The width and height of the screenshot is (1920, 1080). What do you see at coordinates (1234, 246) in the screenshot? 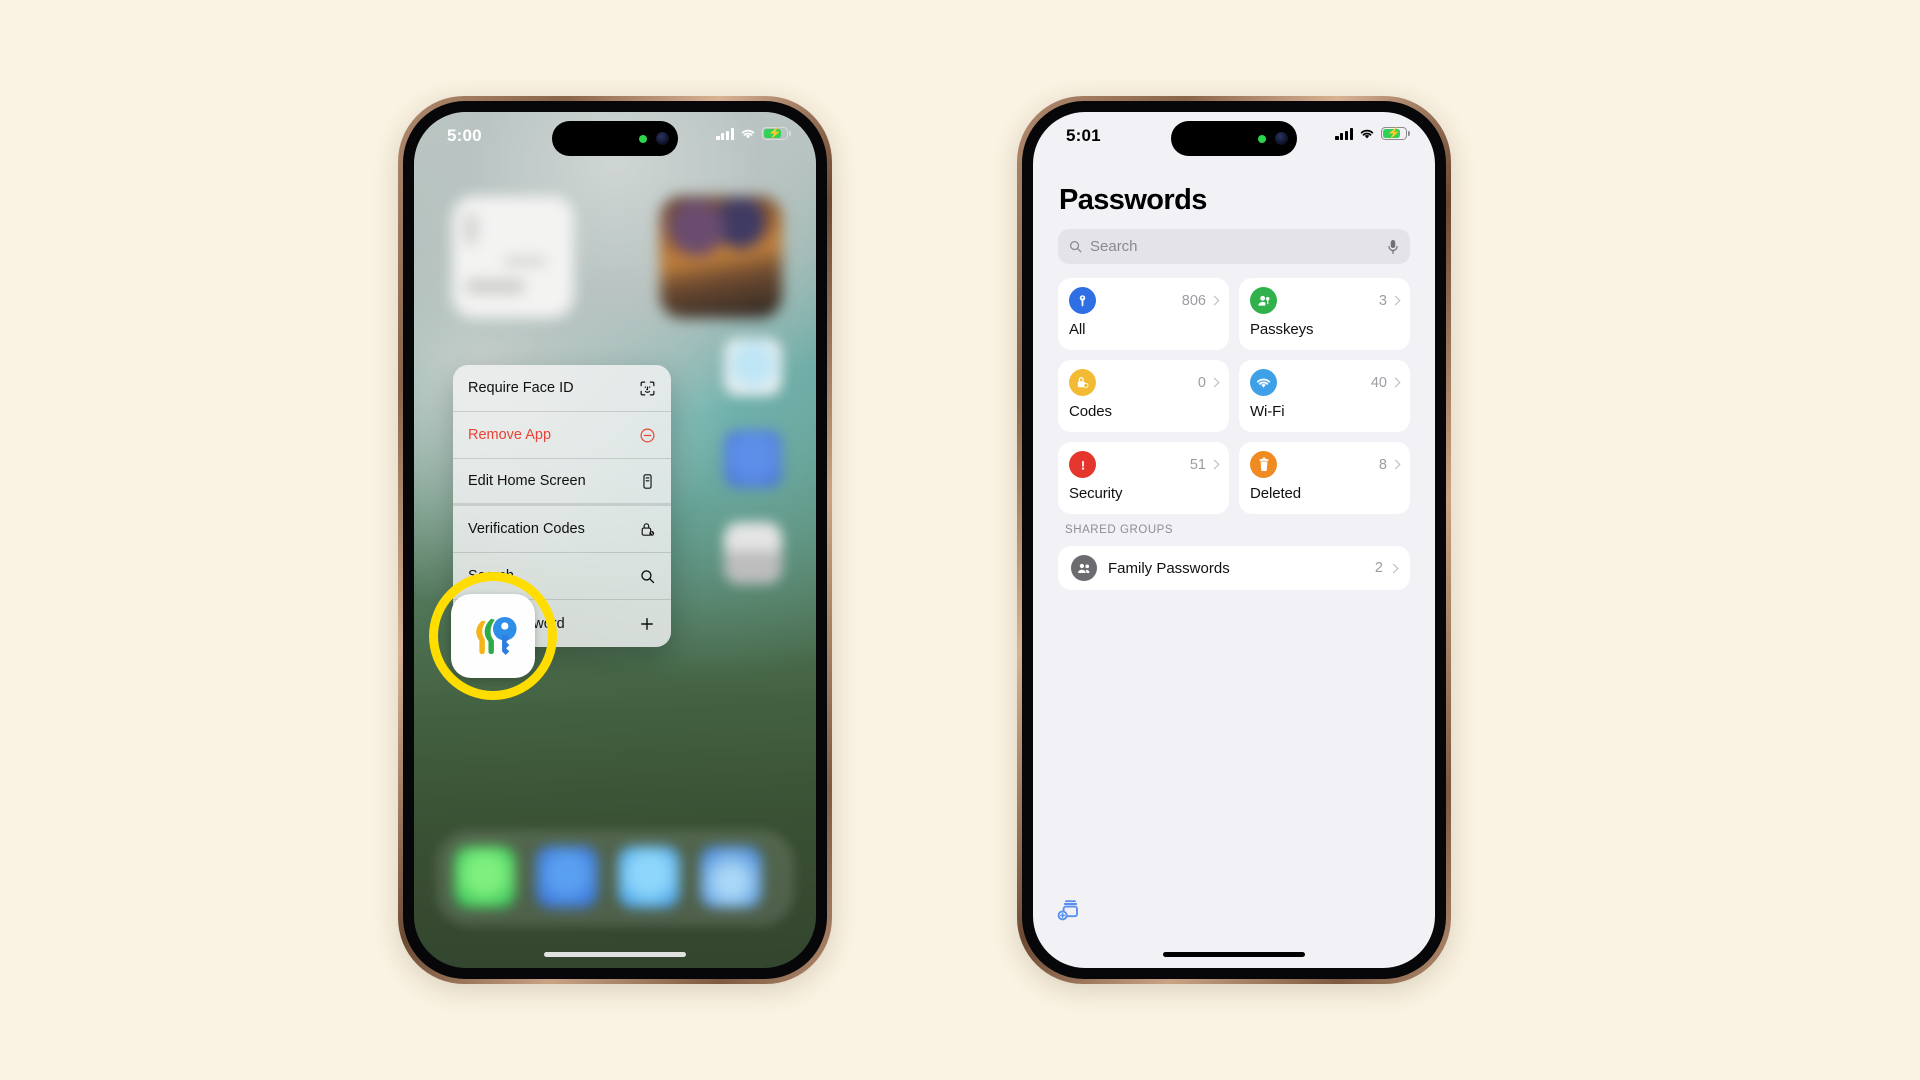
I see `search-input: Search` at bounding box center [1234, 246].